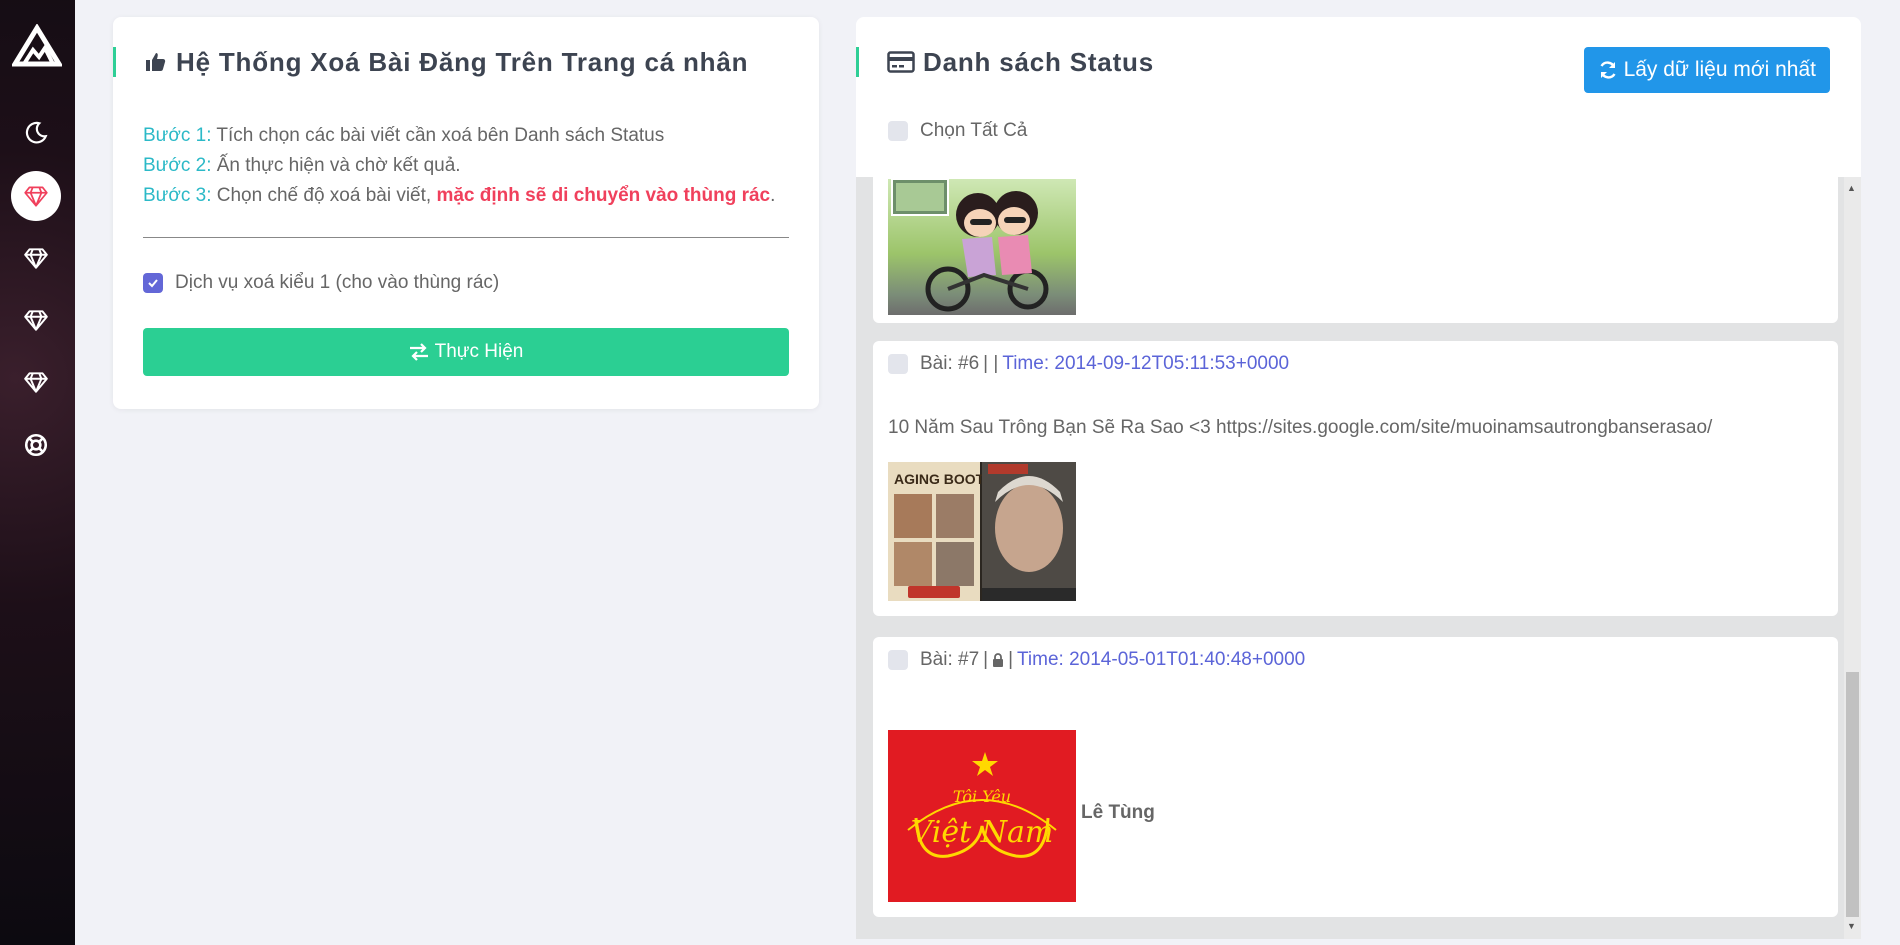 This screenshot has height=945, width=1900. Describe the element at coordinates (773, 195) in the screenshot. I see `step-suffix: .` at that location.